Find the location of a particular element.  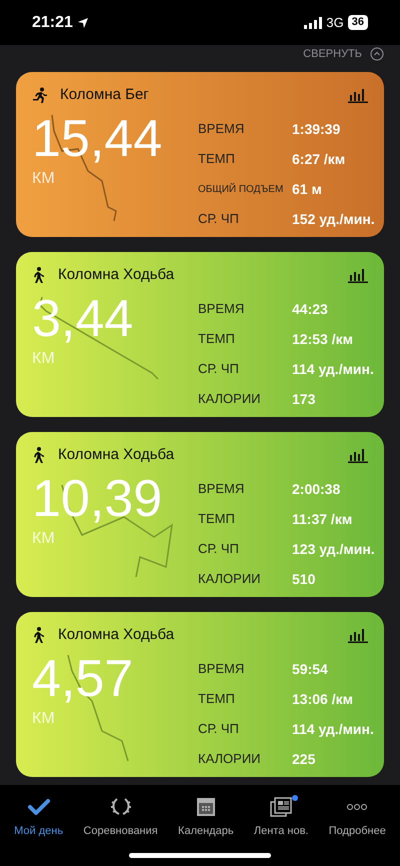

stat-value: 123 уд./мин. is located at coordinates (333, 549).